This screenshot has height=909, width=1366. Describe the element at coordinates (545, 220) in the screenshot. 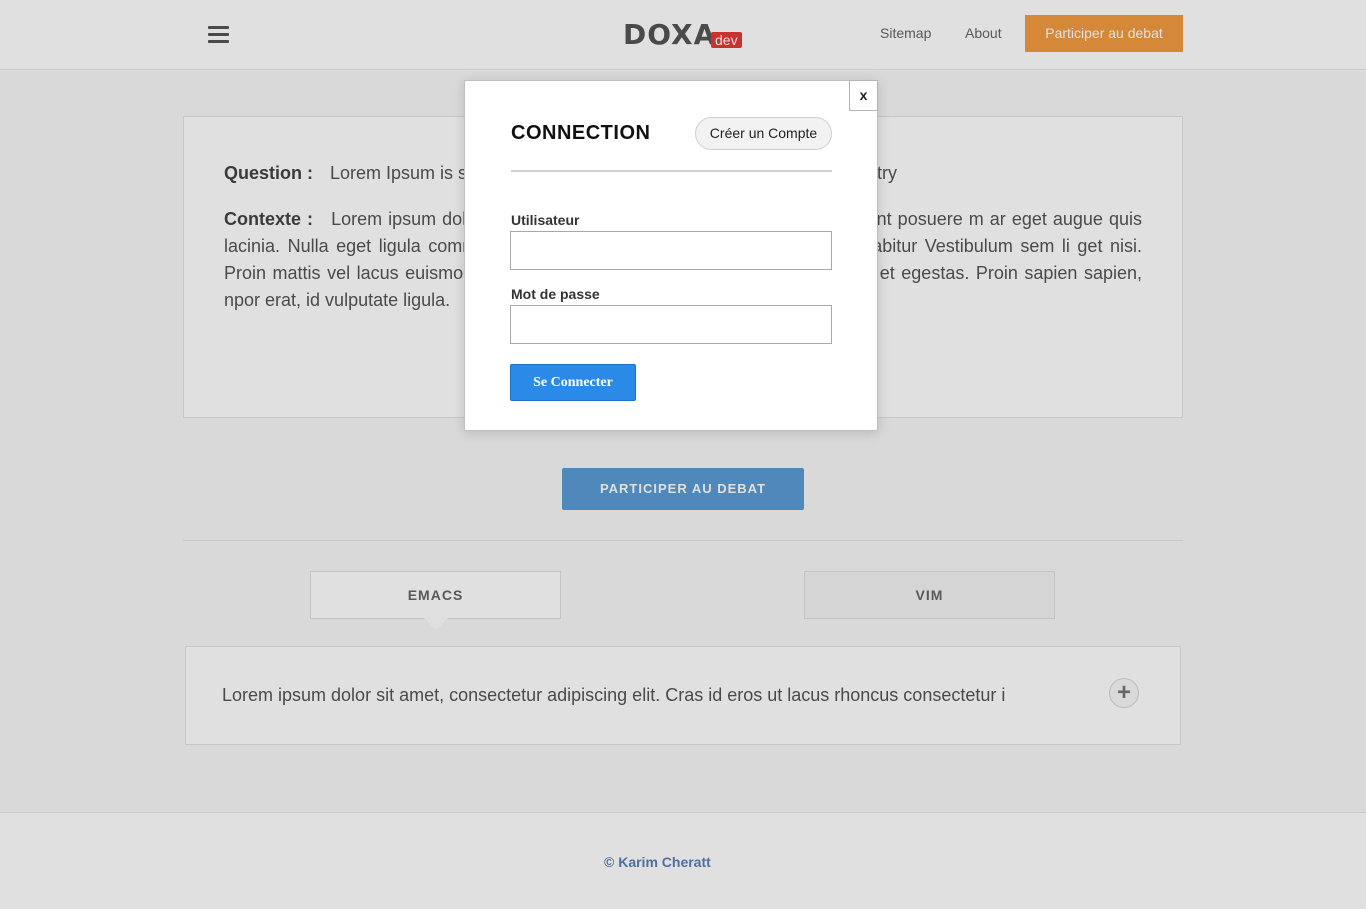

I see `username-label: Utilisateur` at that location.